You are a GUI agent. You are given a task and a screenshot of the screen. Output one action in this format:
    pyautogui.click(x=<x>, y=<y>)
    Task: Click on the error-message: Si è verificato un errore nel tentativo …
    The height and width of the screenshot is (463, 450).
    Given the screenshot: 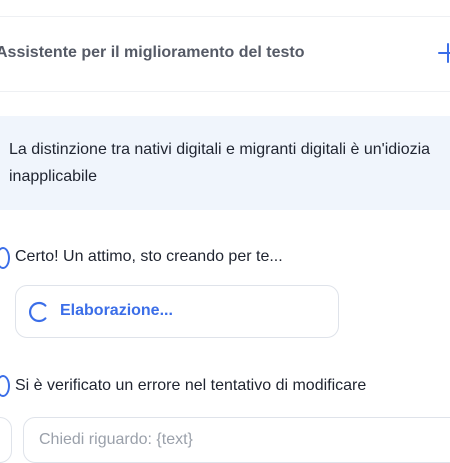 What is the action you would take?
    pyautogui.click(x=191, y=385)
    